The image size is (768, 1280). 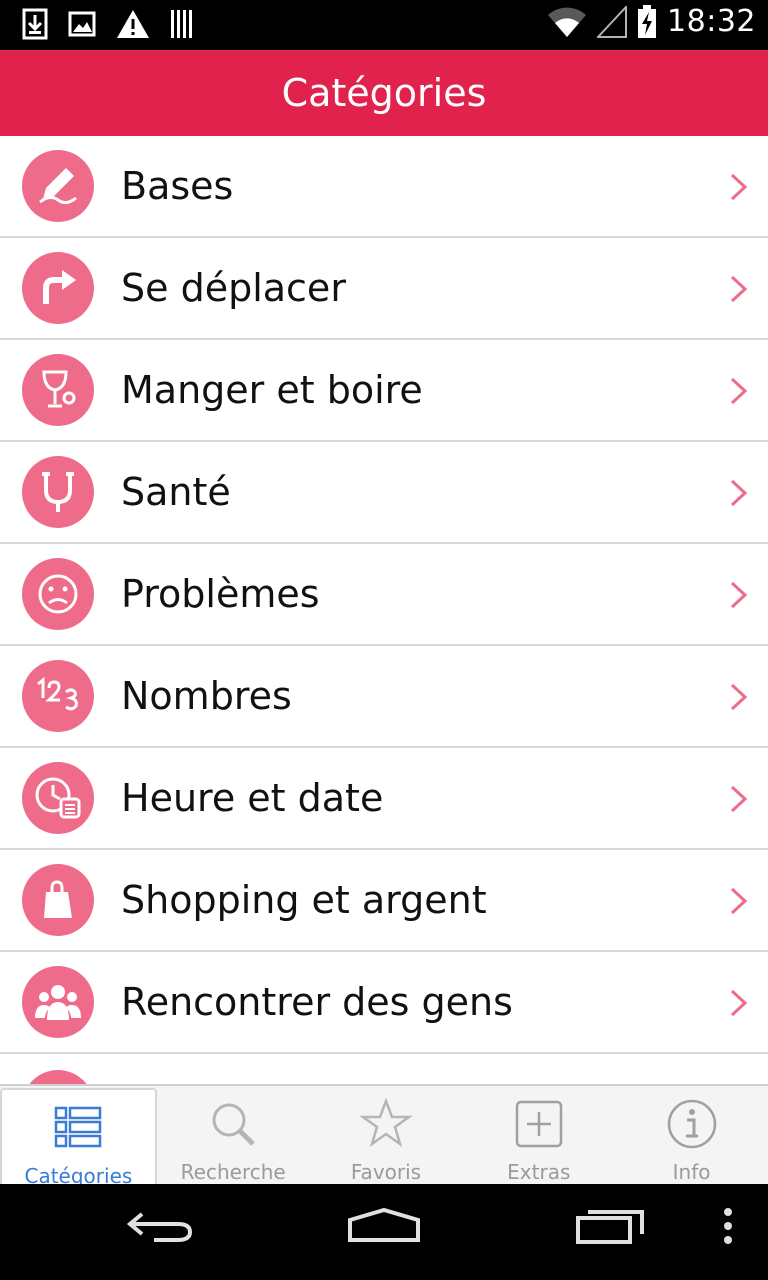 What do you see at coordinates (384, 1069) in the screenshot?
I see `list-item-partial` at bounding box center [384, 1069].